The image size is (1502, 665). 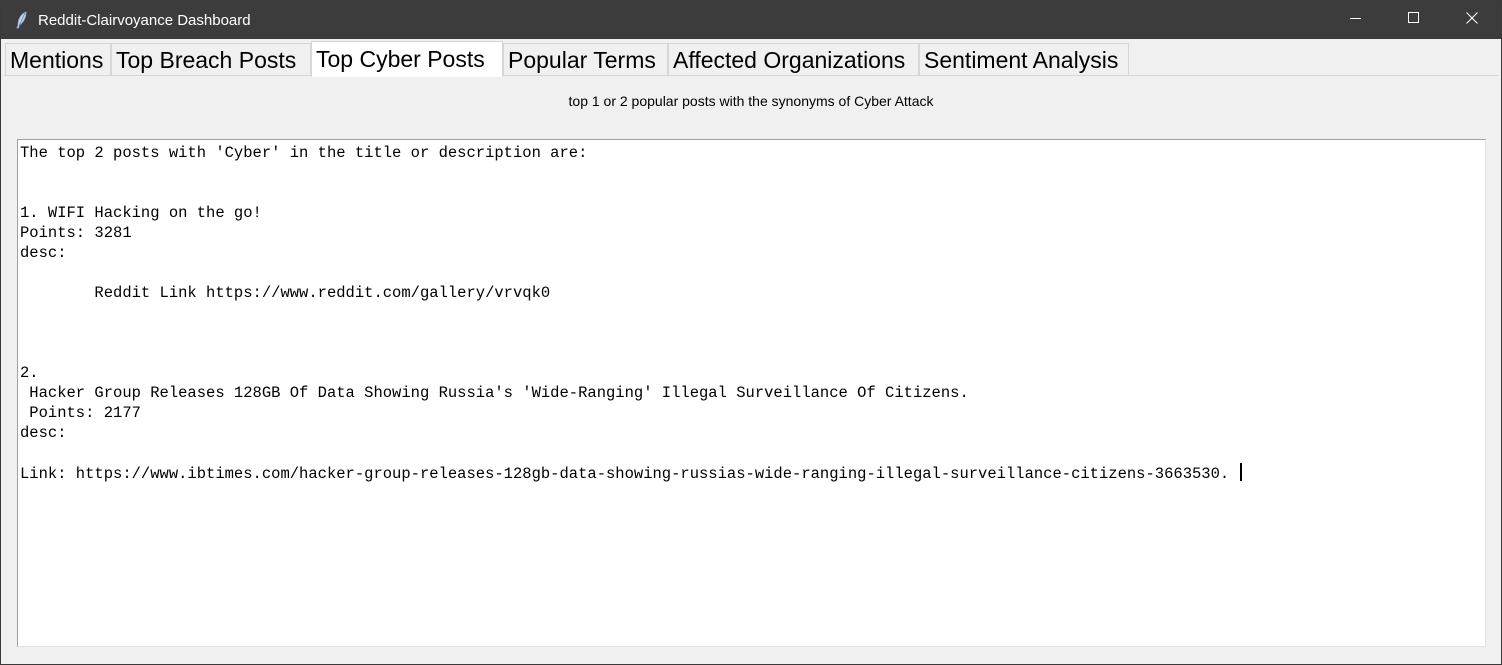 I want to click on tab-popular-terms: Popular Terms, so click(x=585, y=59).